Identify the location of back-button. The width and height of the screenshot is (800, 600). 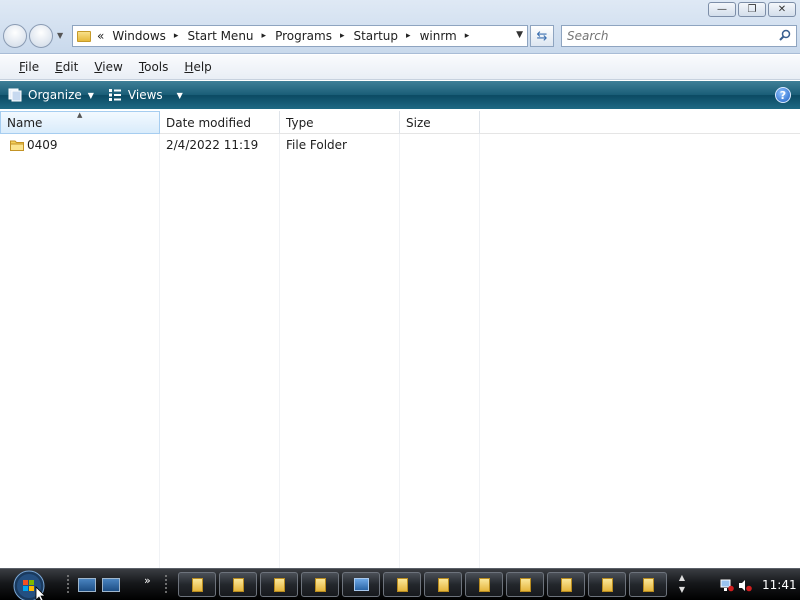
(15, 36).